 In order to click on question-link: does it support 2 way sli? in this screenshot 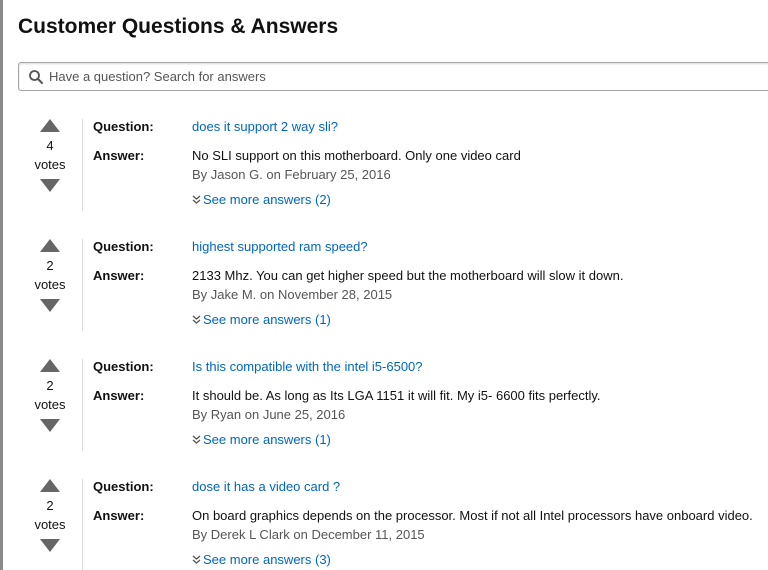, I will do `click(265, 127)`.